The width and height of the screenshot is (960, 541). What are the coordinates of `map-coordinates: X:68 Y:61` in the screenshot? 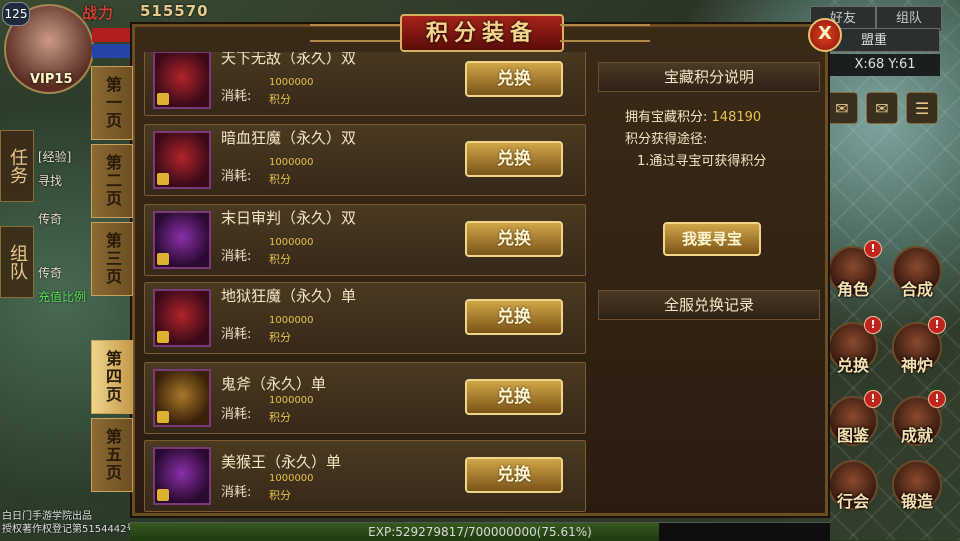 It's located at (885, 65).